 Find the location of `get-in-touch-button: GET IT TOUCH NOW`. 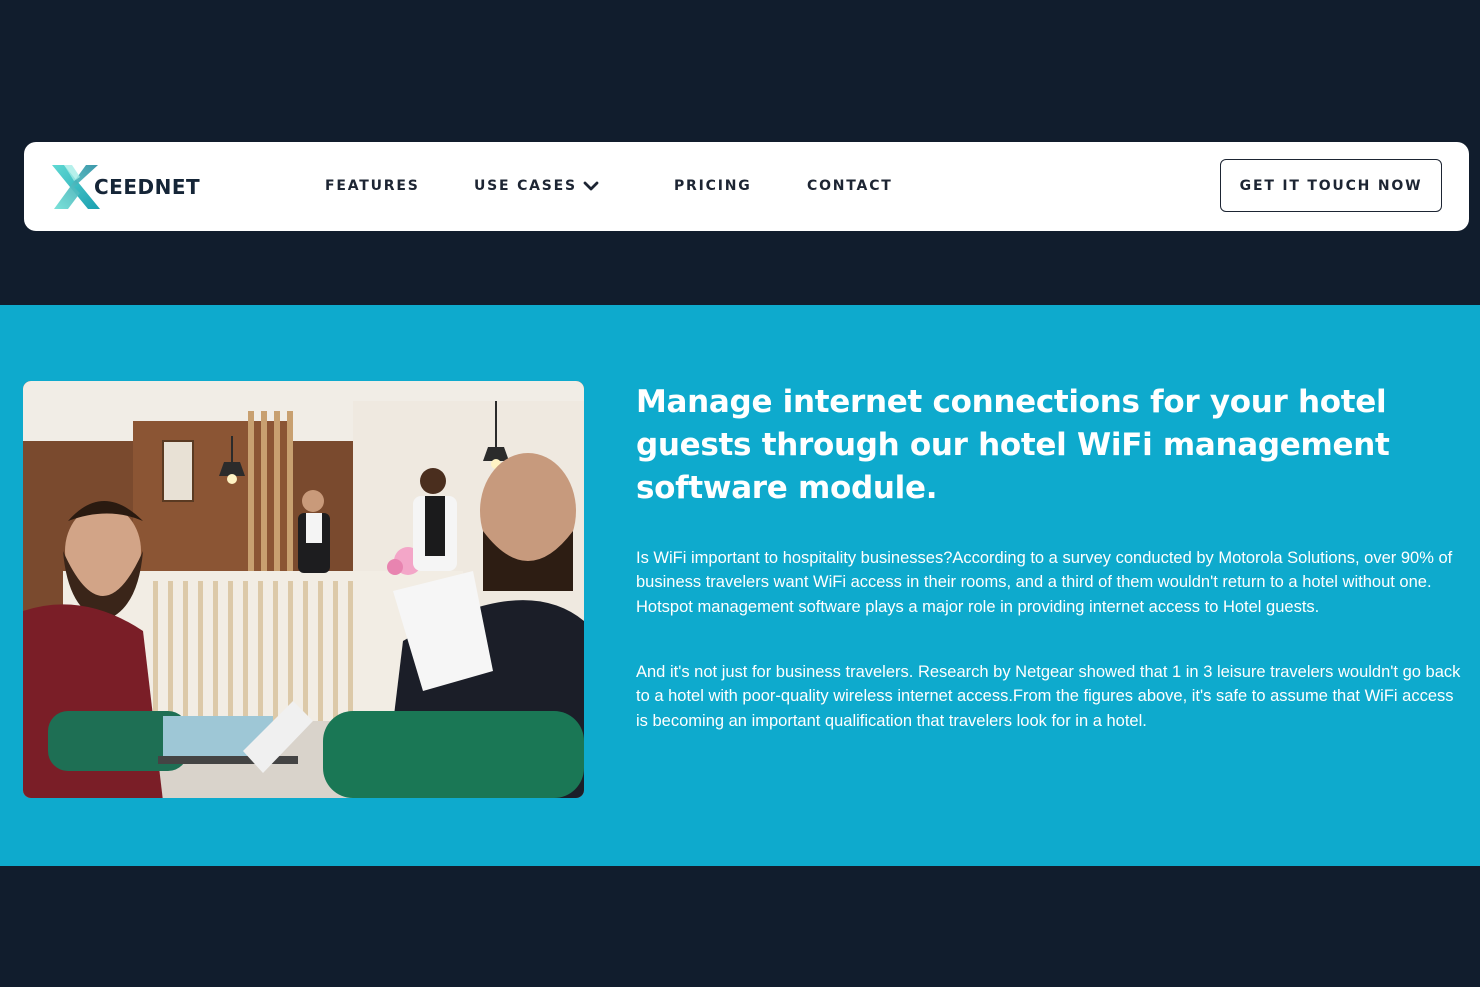

get-in-touch-button: GET IT TOUCH NOW is located at coordinates (1331, 185).